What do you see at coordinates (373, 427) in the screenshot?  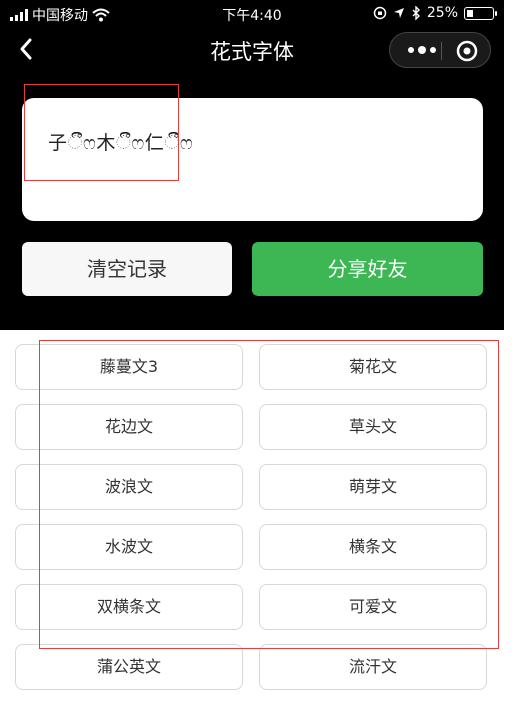 I see `style-option: 草头文` at bounding box center [373, 427].